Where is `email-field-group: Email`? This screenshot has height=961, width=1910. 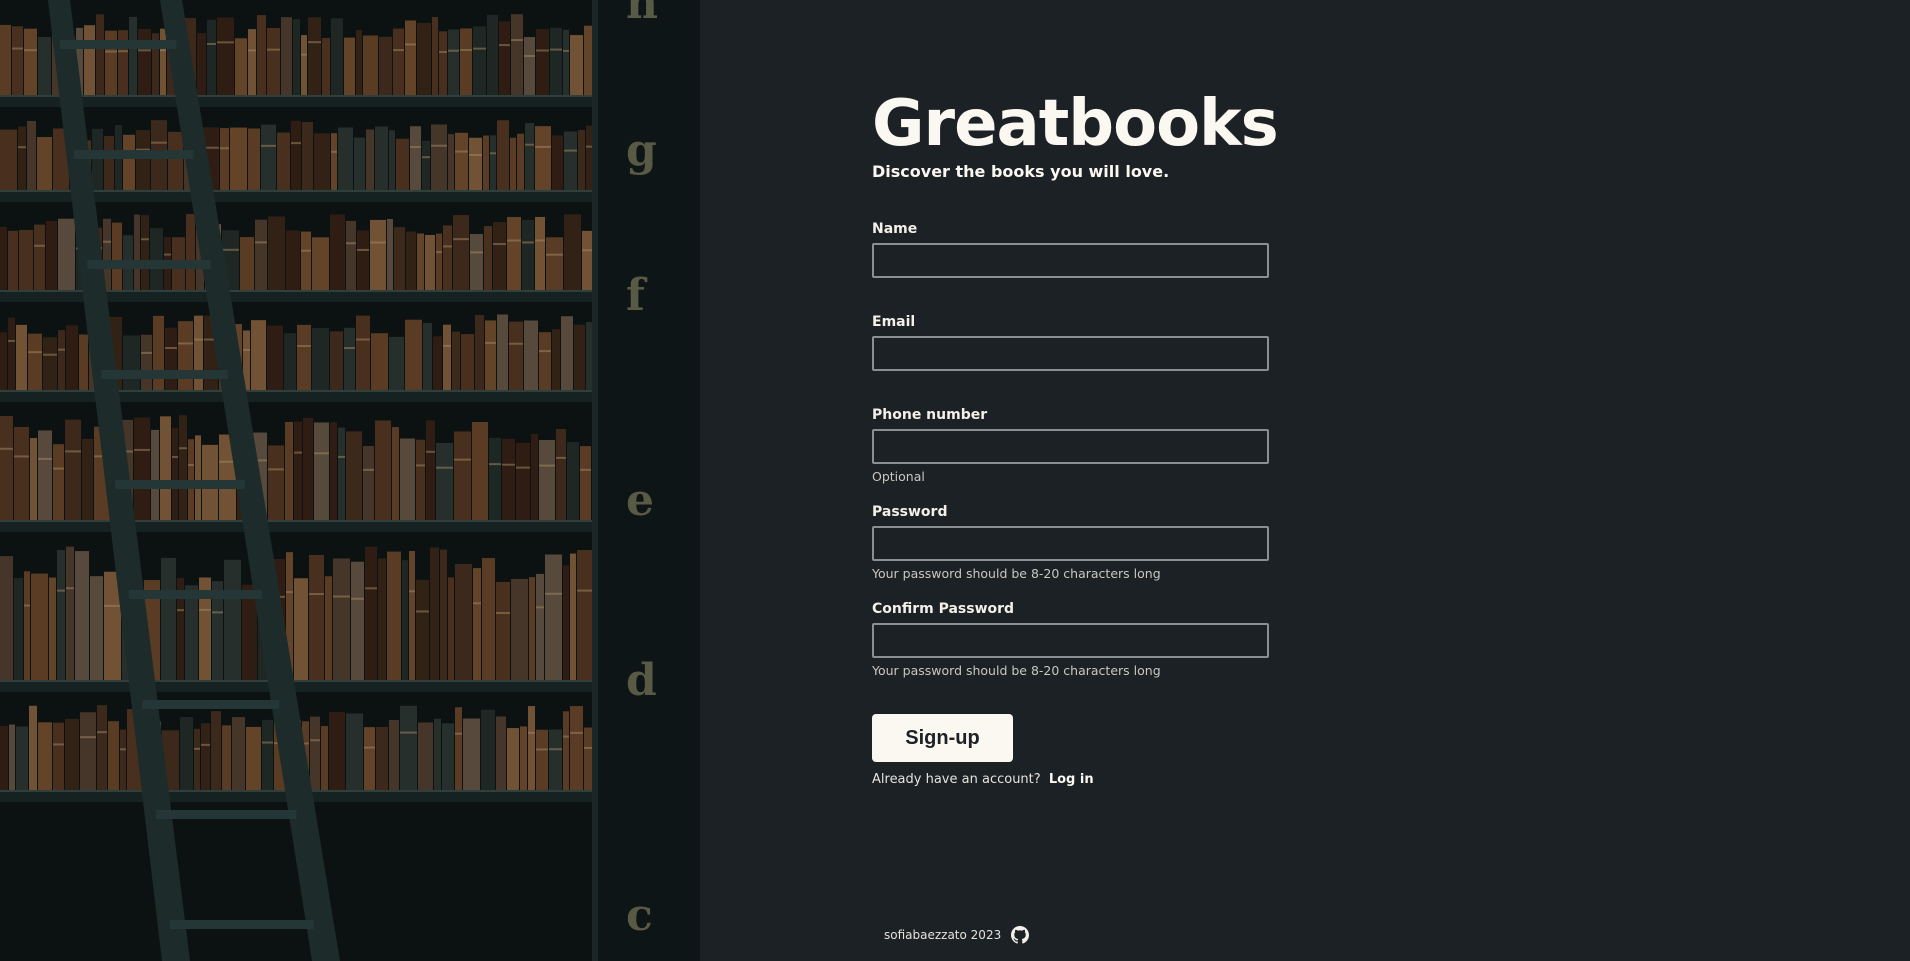
email-field-group: Email is located at coordinates (1072, 342).